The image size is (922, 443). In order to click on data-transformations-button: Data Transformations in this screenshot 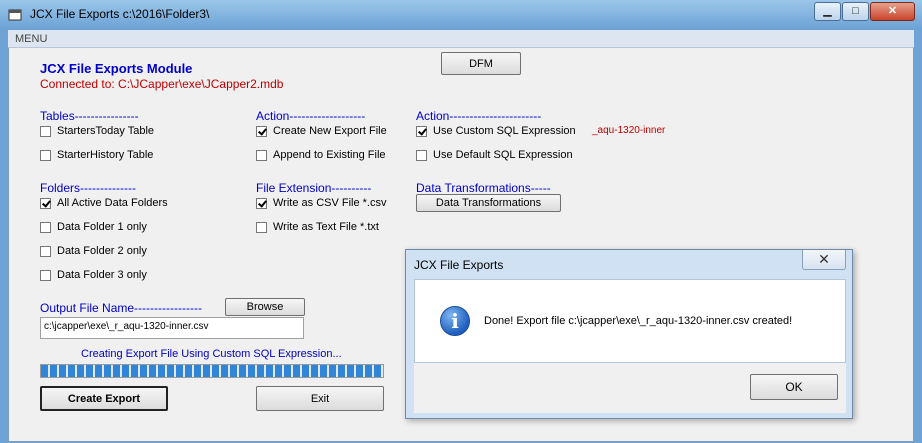, I will do `click(488, 203)`.